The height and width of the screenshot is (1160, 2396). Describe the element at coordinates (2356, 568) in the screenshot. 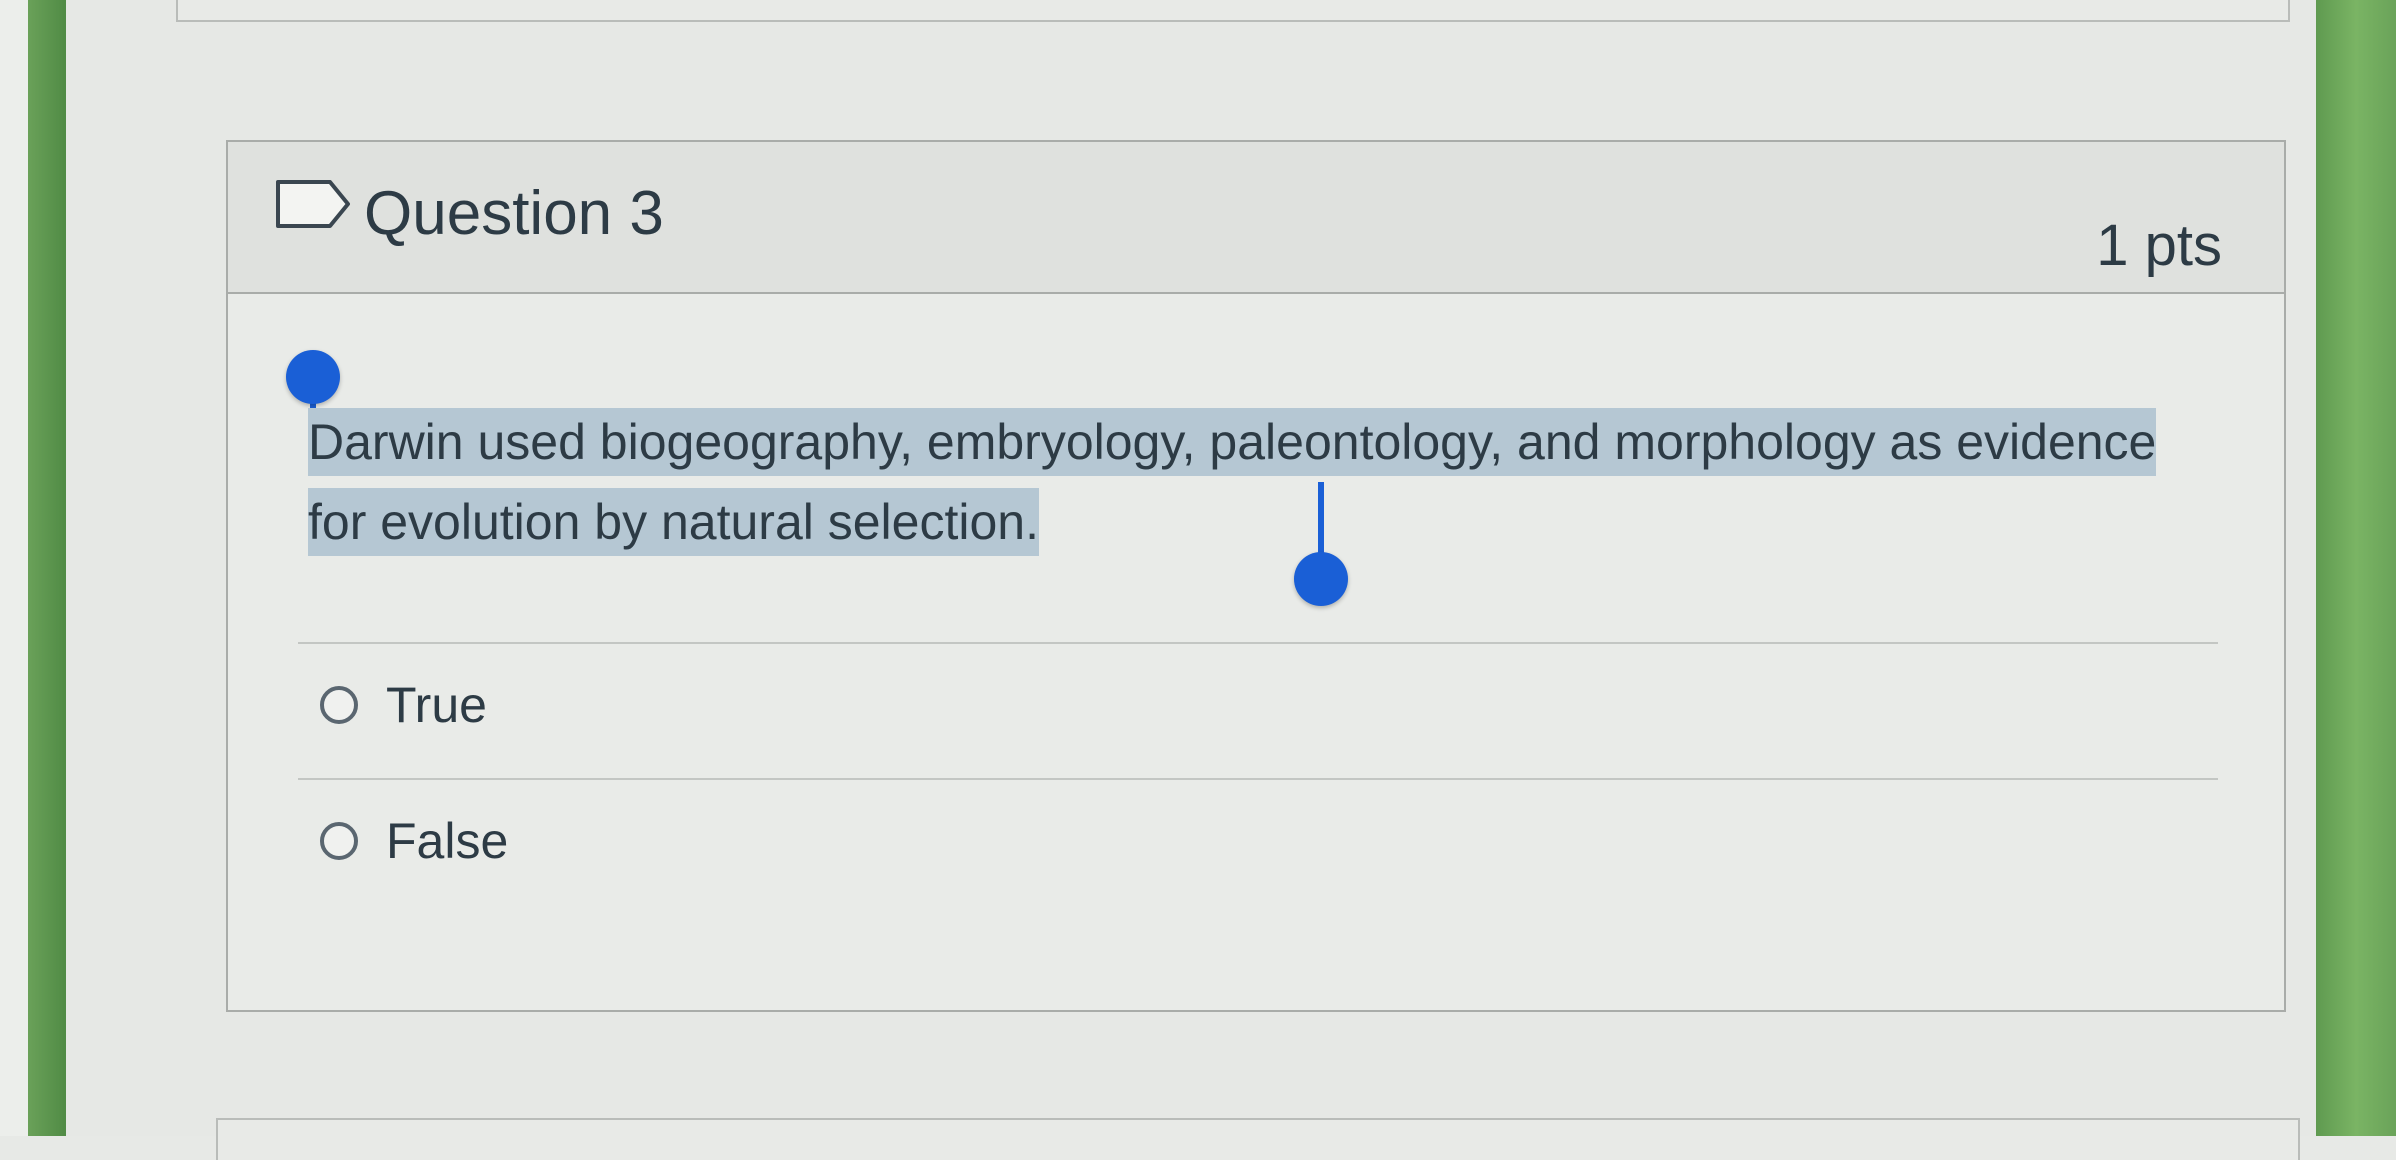

I see `right-bezel` at that location.